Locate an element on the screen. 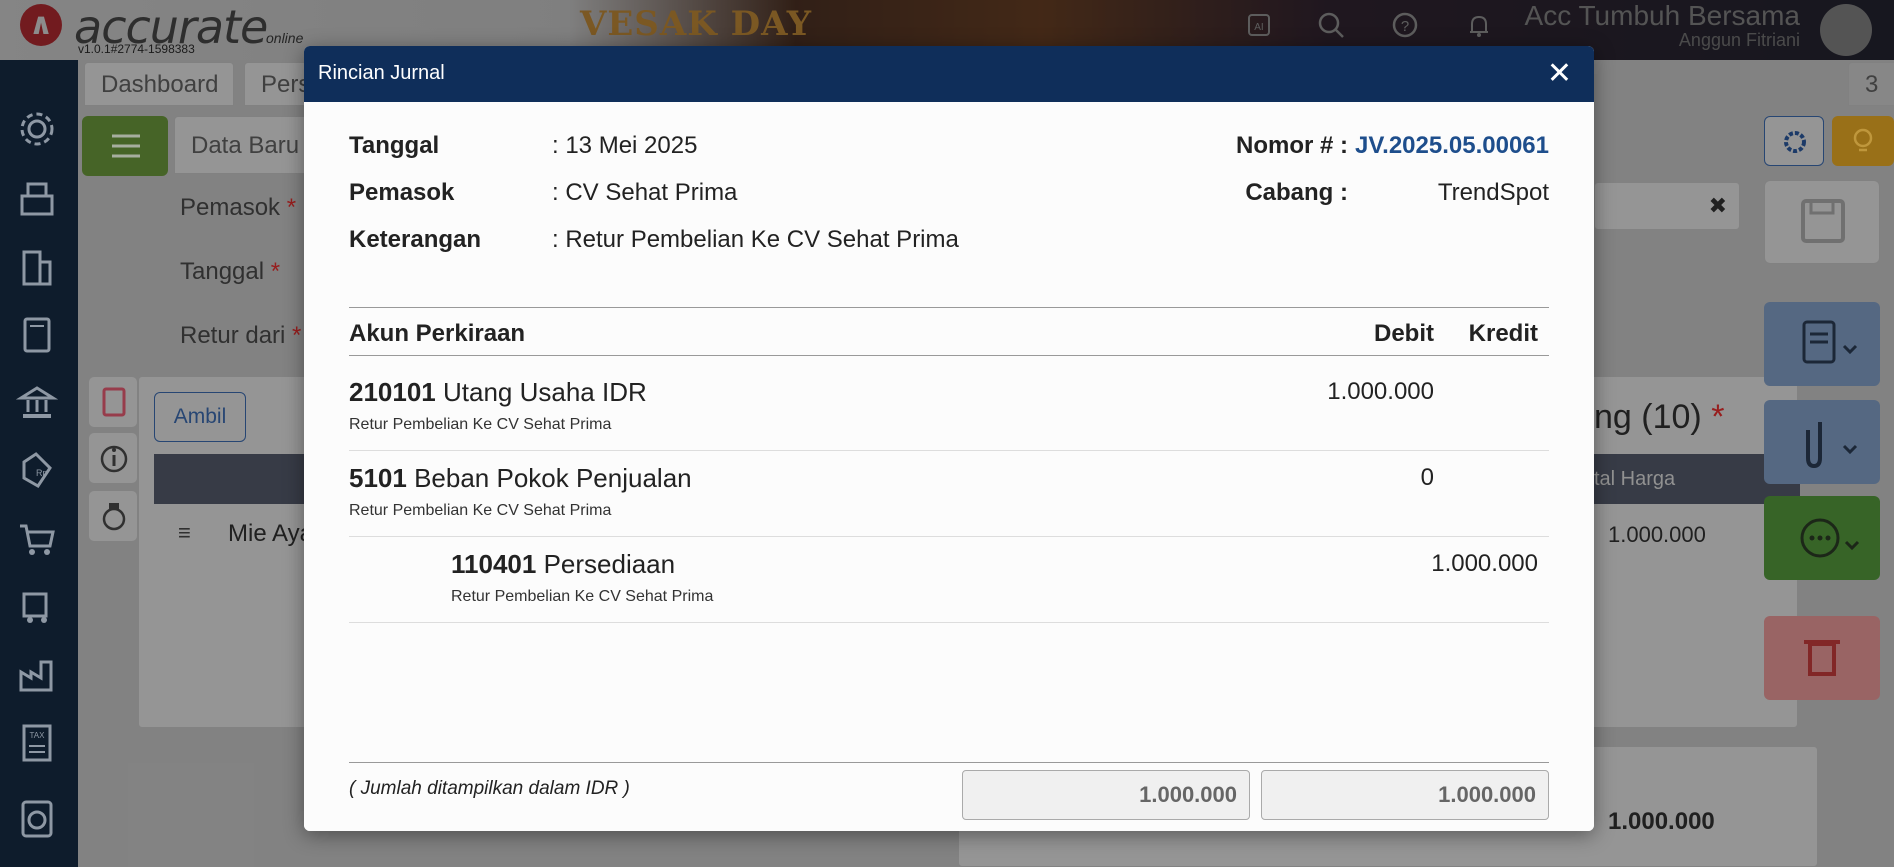 Image resolution: width=1894 pixels, height=867 pixels. pemasok-label: Pemasok is located at coordinates (402, 192).